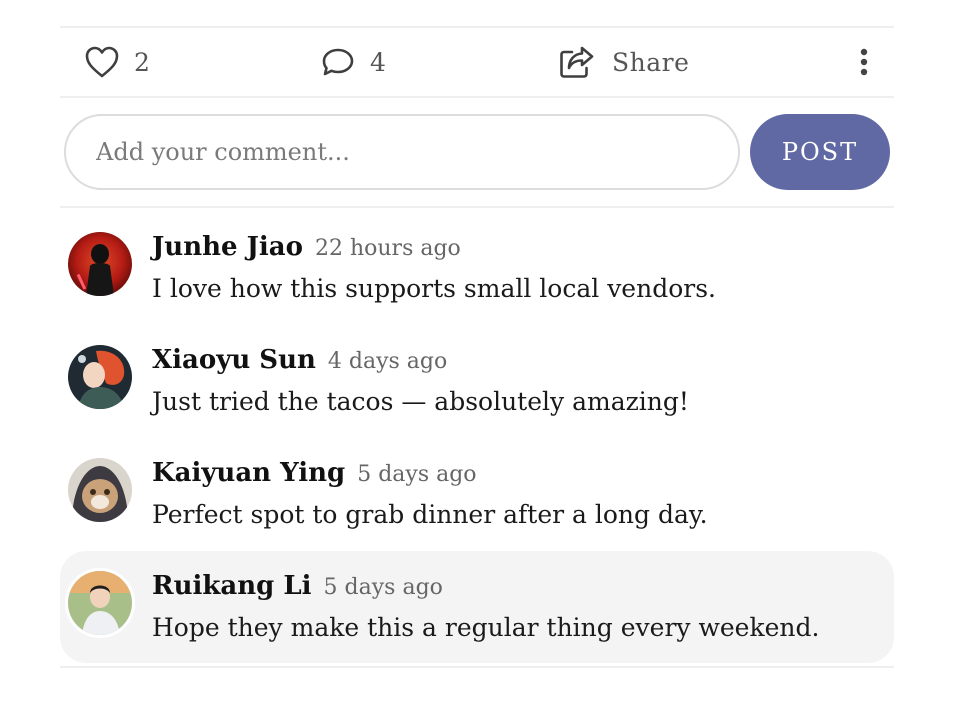  Describe the element at coordinates (102, 62) in the screenshot. I see `heart-icon` at that location.